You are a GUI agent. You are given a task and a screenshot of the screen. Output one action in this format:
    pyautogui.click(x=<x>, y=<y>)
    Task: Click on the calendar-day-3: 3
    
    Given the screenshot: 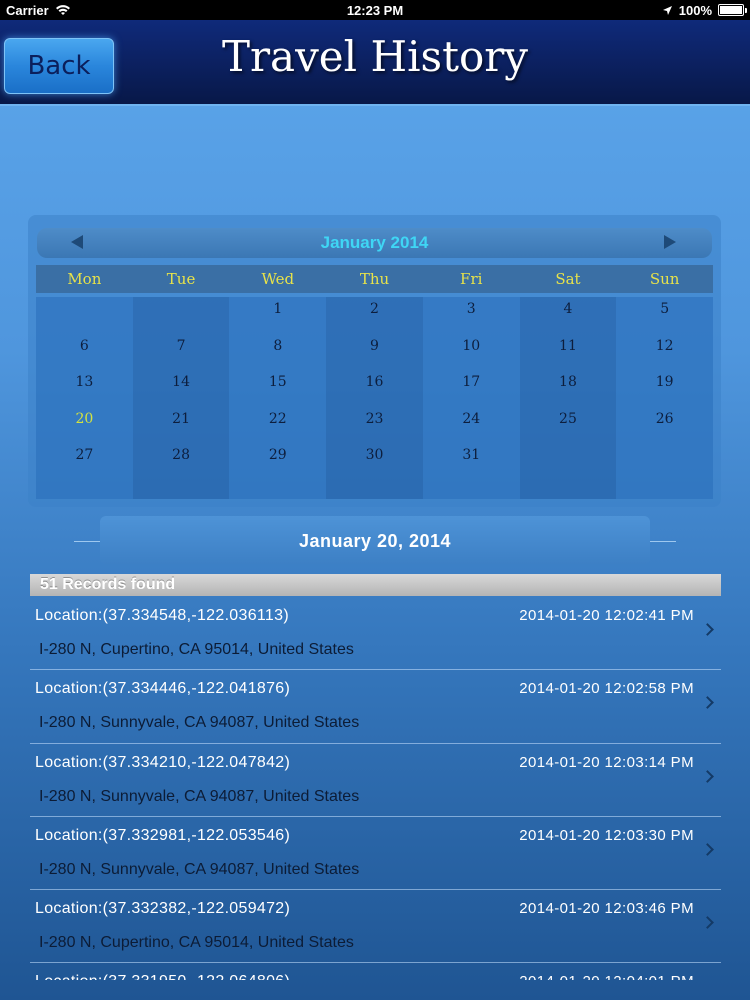 What is the action you would take?
    pyautogui.click(x=471, y=309)
    